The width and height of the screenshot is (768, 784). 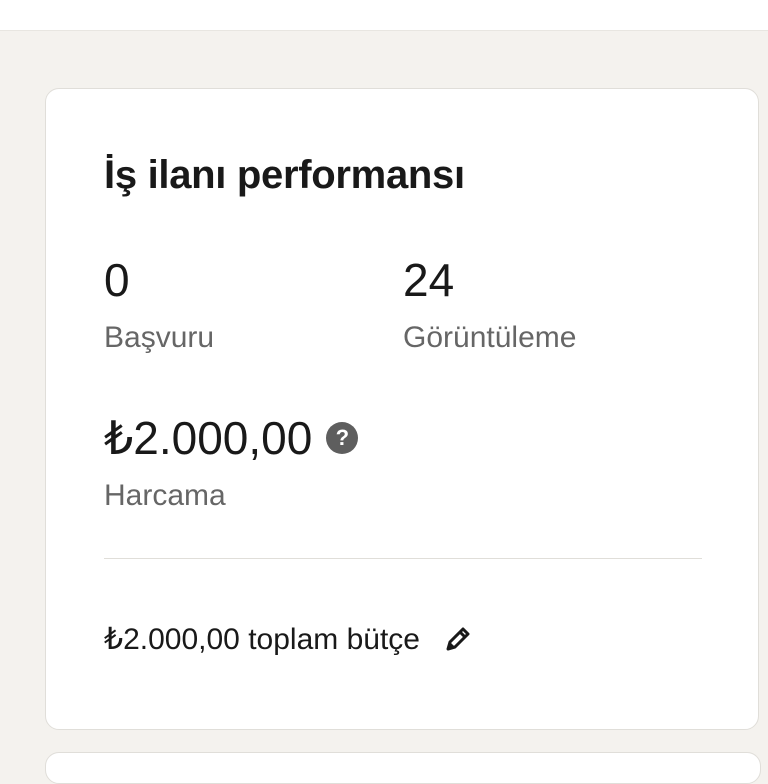 I want to click on next-card-edge, so click(x=403, y=768).